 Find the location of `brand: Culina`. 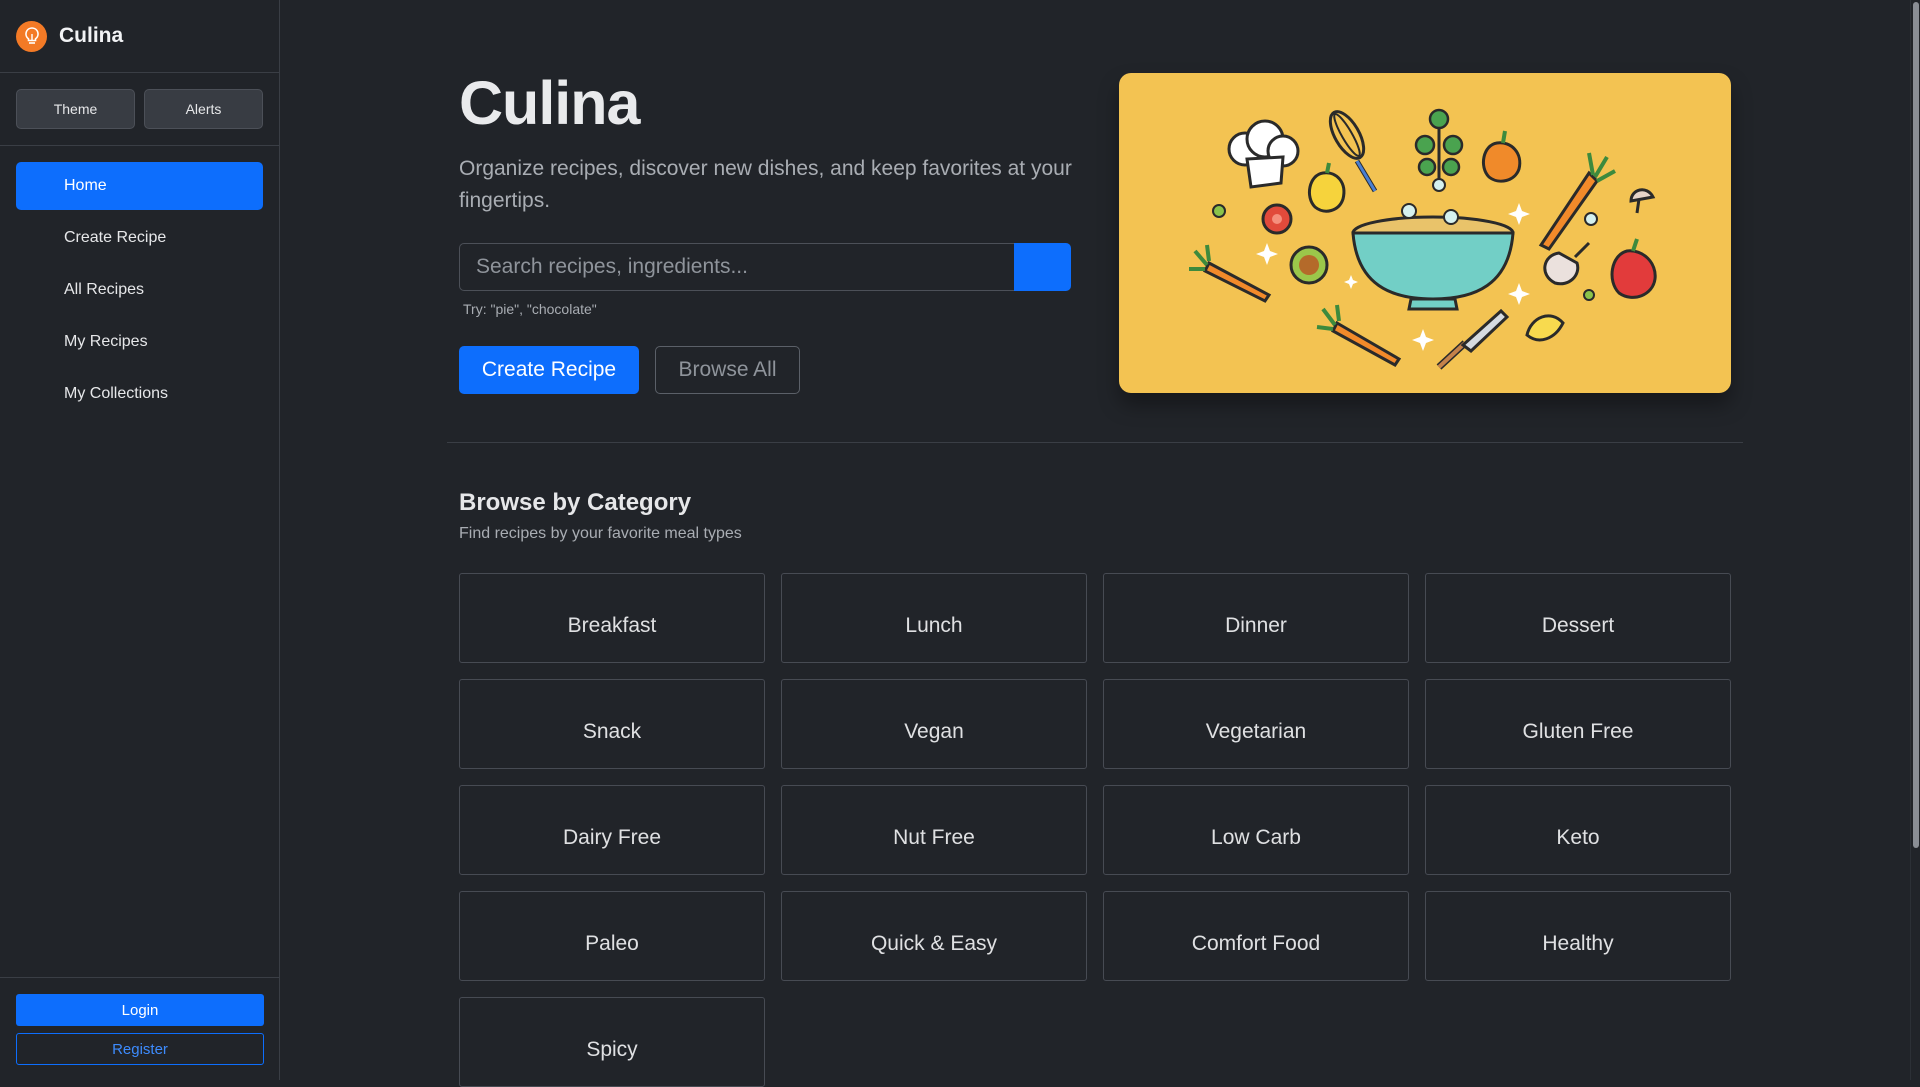

brand: Culina is located at coordinates (139, 36).